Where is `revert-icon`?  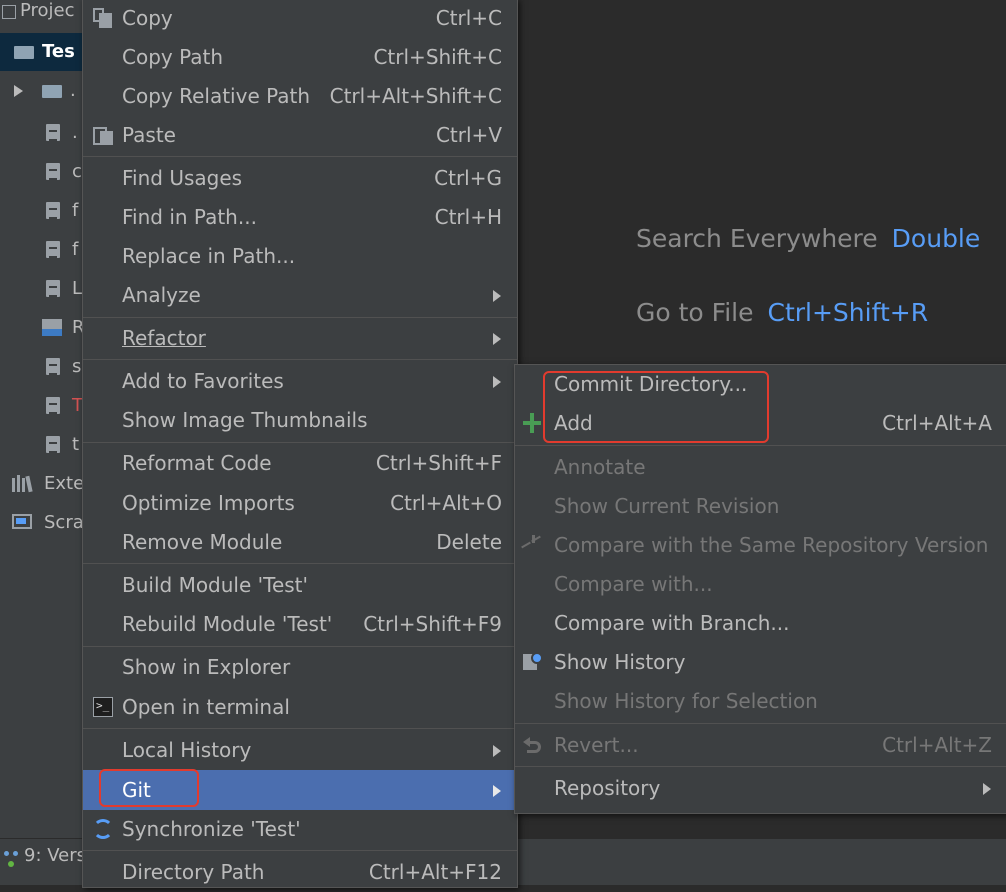
revert-icon is located at coordinates (533, 745).